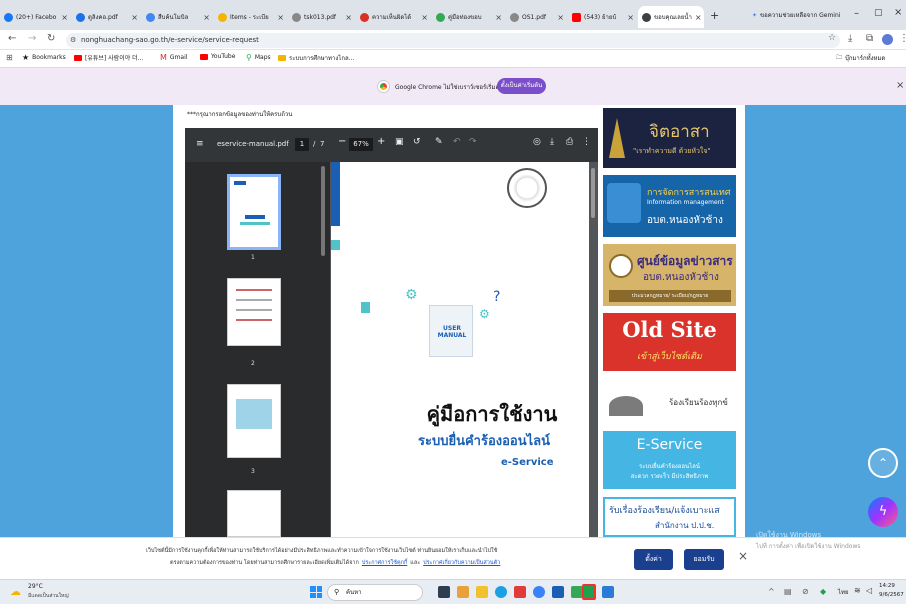 This screenshot has width=906, height=604. What do you see at coordinates (898, 12) in the screenshot?
I see `close-window-button: ×` at bounding box center [898, 12].